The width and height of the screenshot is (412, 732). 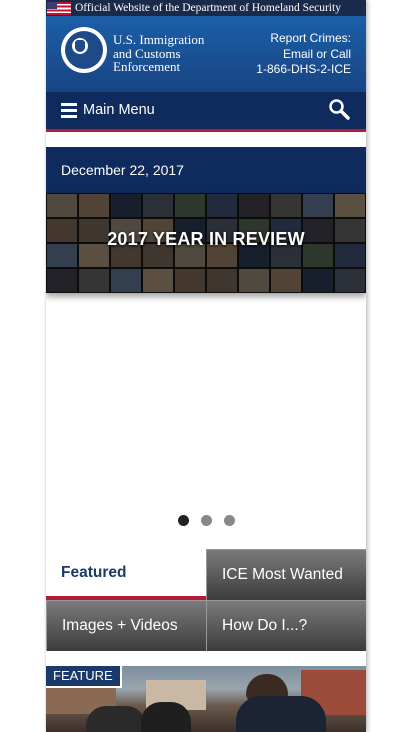 What do you see at coordinates (69, 111) in the screenshot?
I see `hamburger-icon` at bounding box center [69, 111].